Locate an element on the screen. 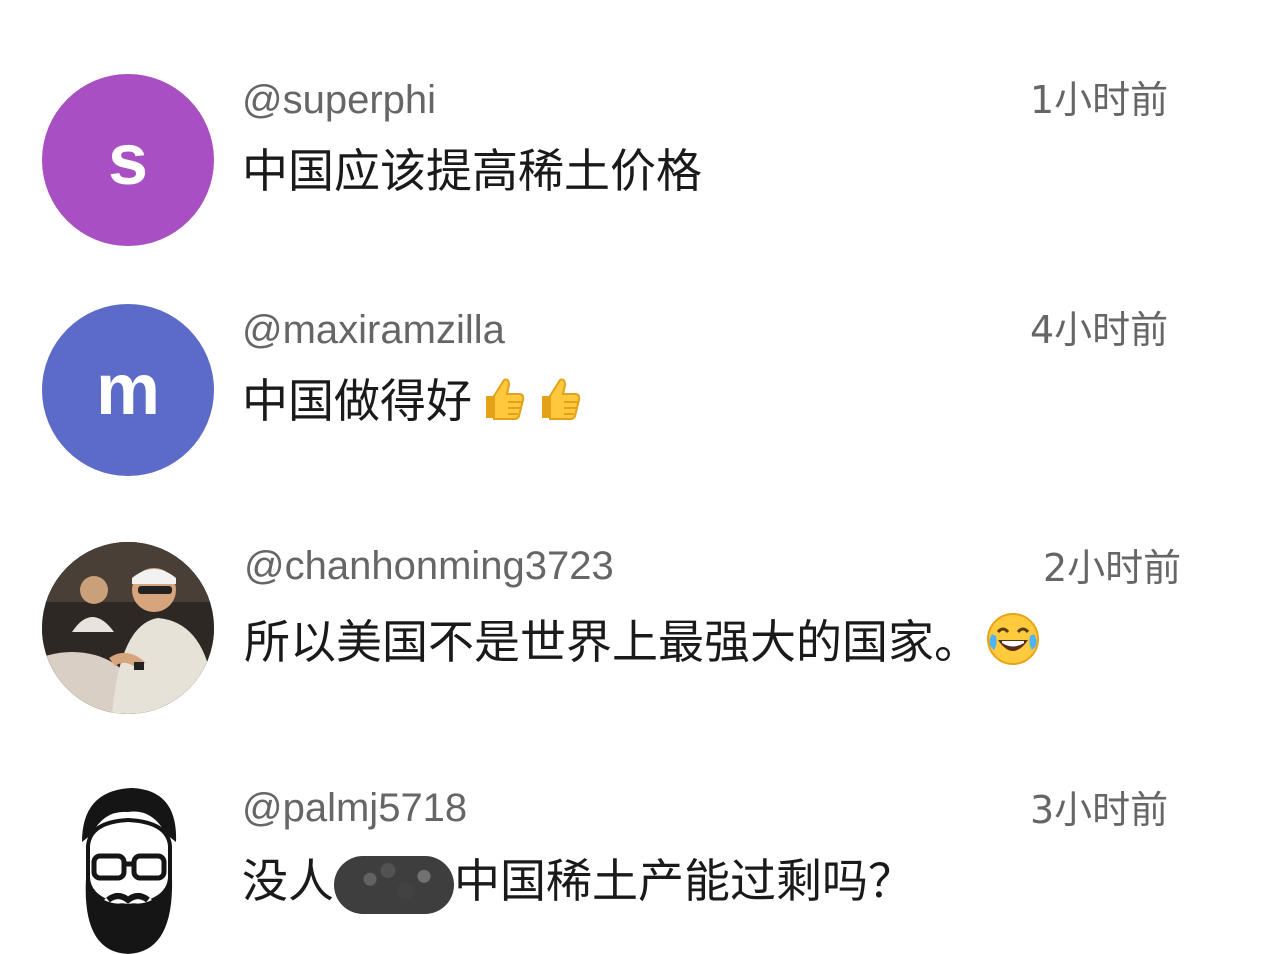  comment-text: 中国做得好 is located at coordinates (357, 401).